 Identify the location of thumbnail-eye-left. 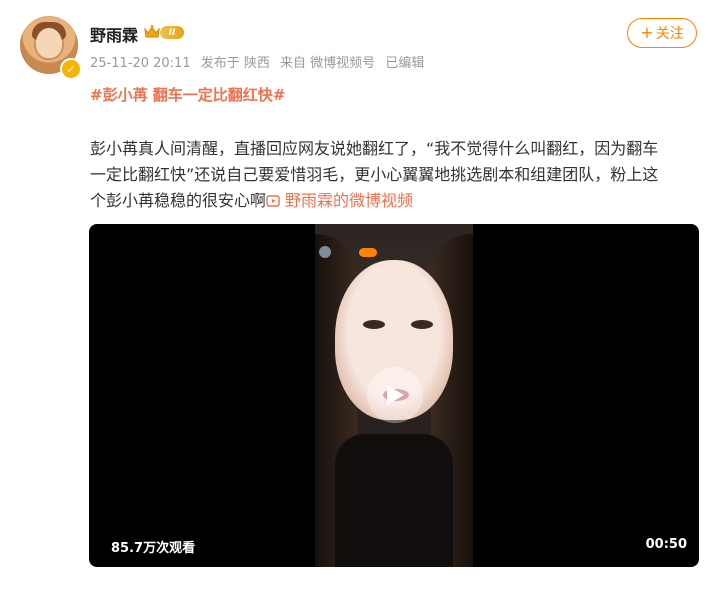
(374, 324).